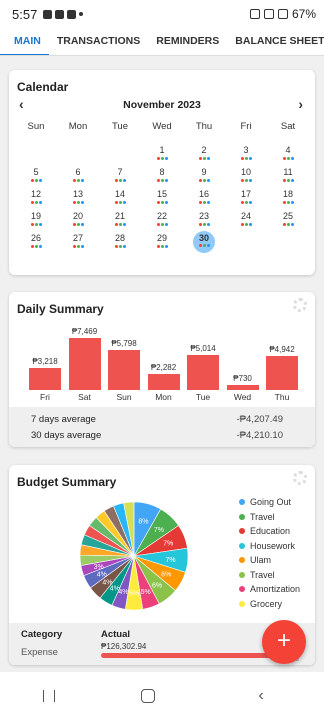 The width and height of the screenshot is (324, 720). I want to click on legend-item: Ulam, so click(269, 560).